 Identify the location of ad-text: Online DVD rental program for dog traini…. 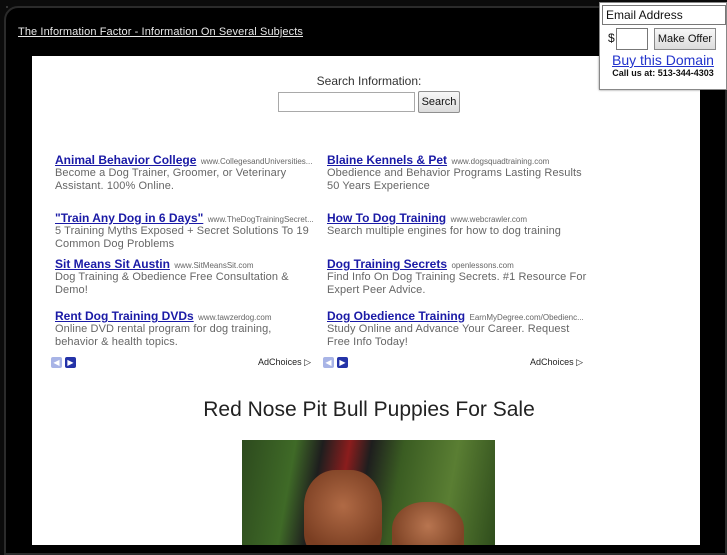
(163, 335).